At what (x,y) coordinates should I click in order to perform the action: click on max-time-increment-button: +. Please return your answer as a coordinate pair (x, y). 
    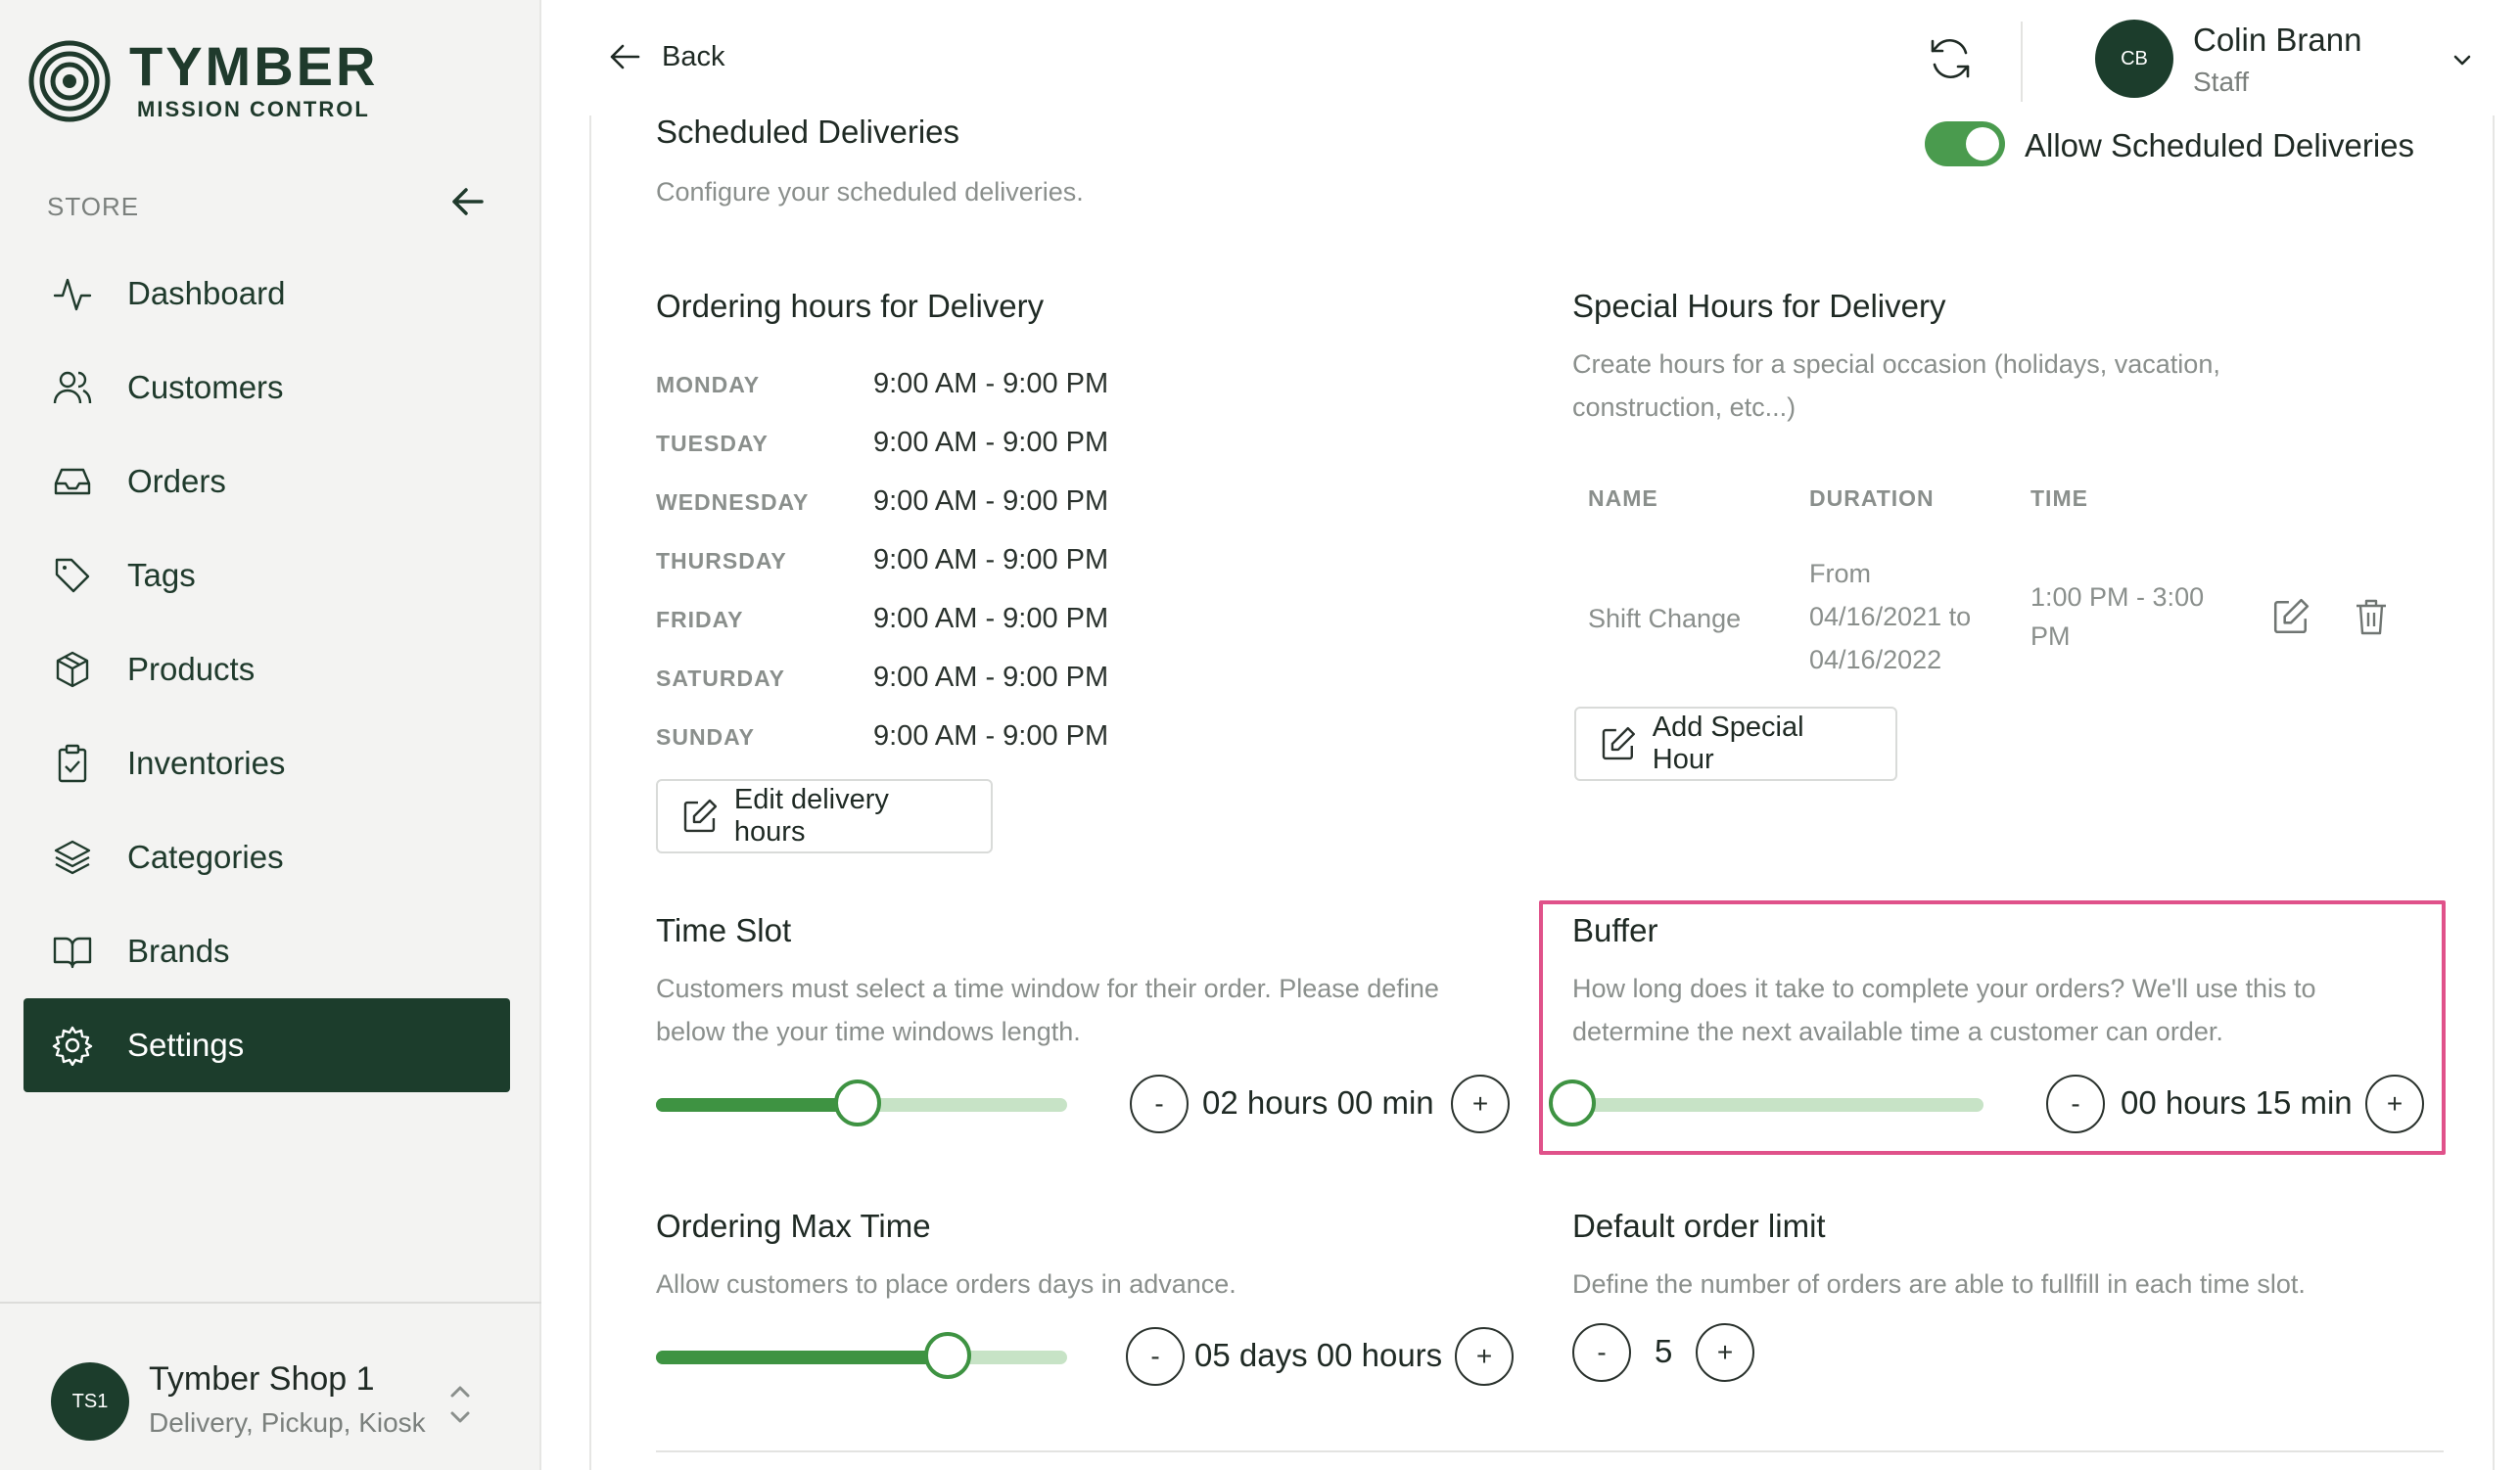
    Looking at the image, I should click on (1484, 1356).